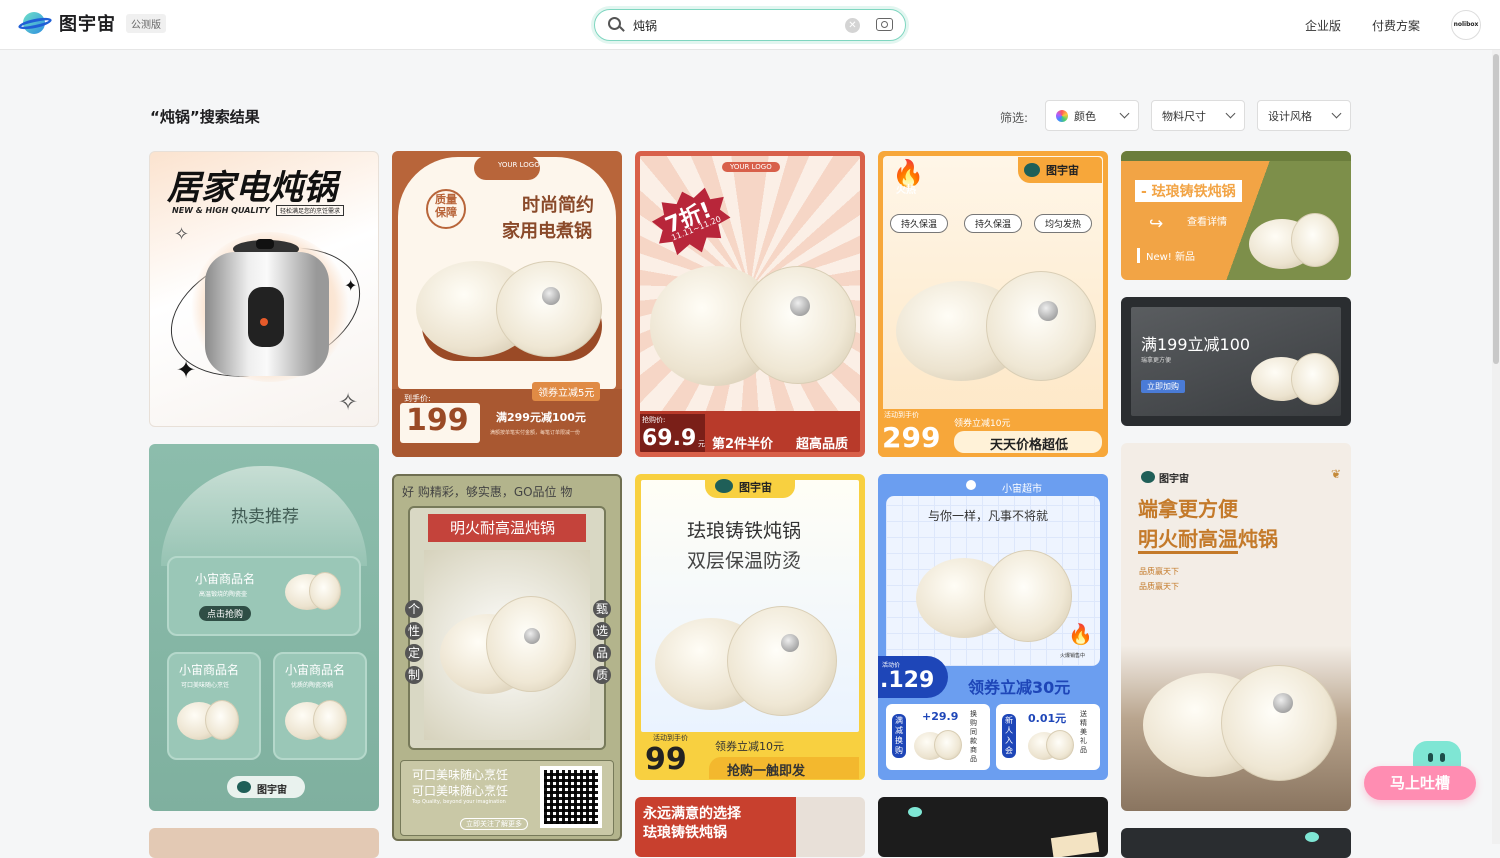  Describe the element at coordinates (265, 244) in the screenshot. I see `cooker-knob` at that location.